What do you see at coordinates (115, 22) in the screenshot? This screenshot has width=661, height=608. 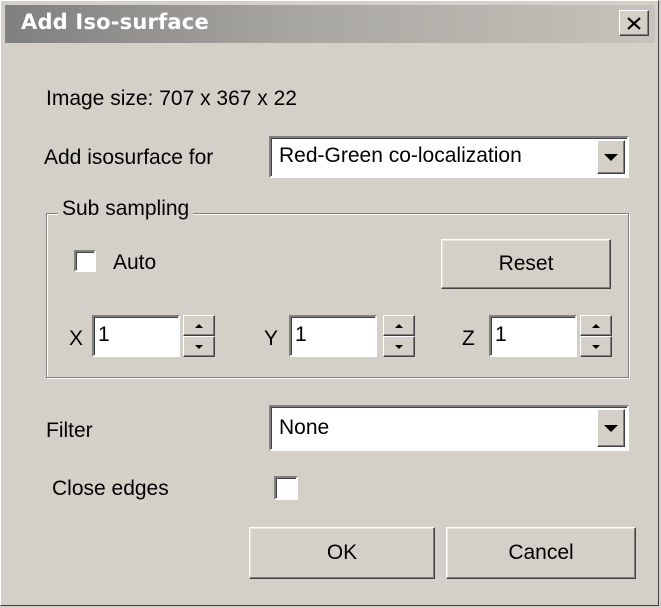 I see `window-title: Add Iso-surface` at bounding box center [115, 22].